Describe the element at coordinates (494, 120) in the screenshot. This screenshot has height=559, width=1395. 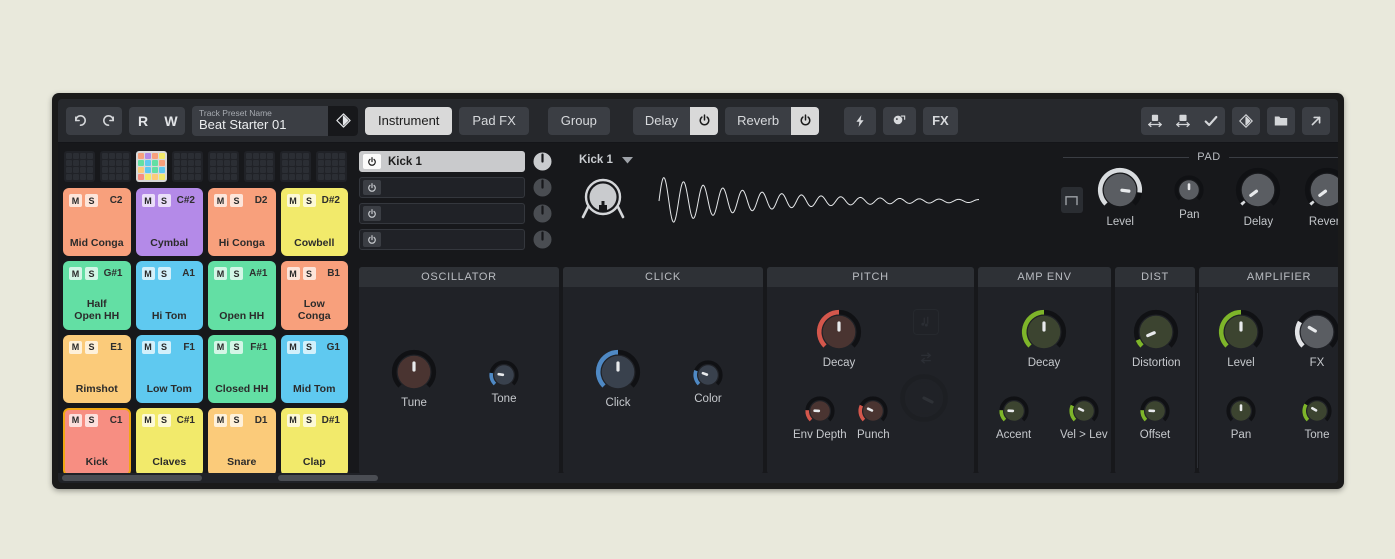
I see `tab-pad-fx: Pad FX` at that location.